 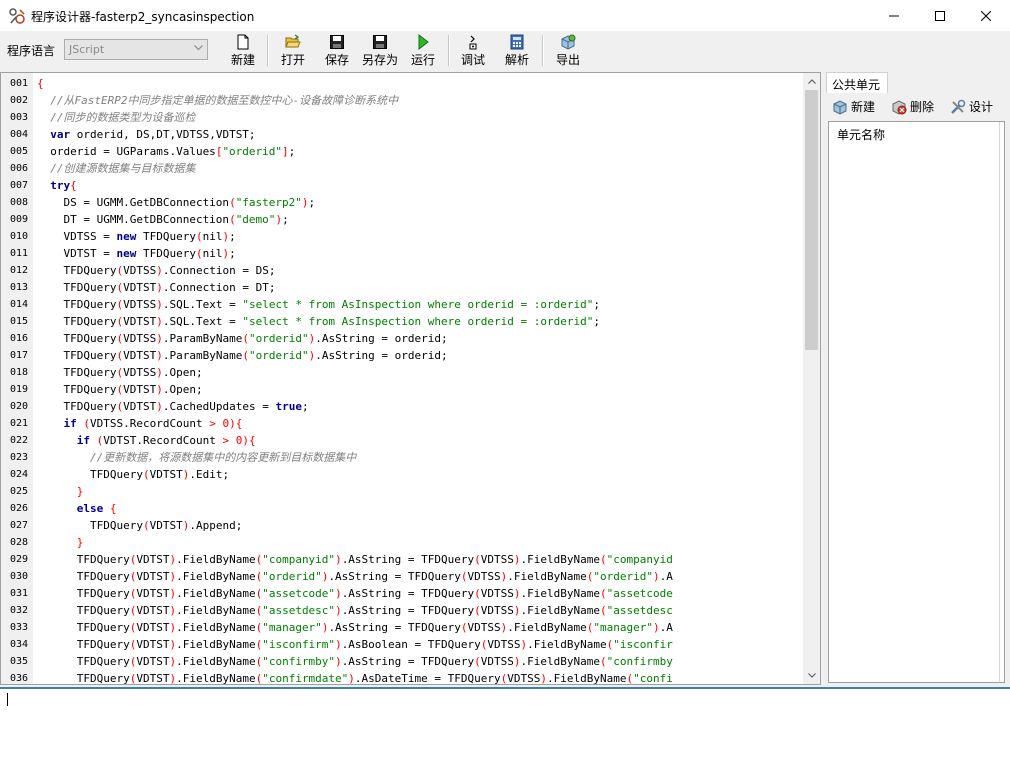 I want to click on code-line: 013 TFDQuery(VDTST).Connection = DT;, so click(x=402, y=287).